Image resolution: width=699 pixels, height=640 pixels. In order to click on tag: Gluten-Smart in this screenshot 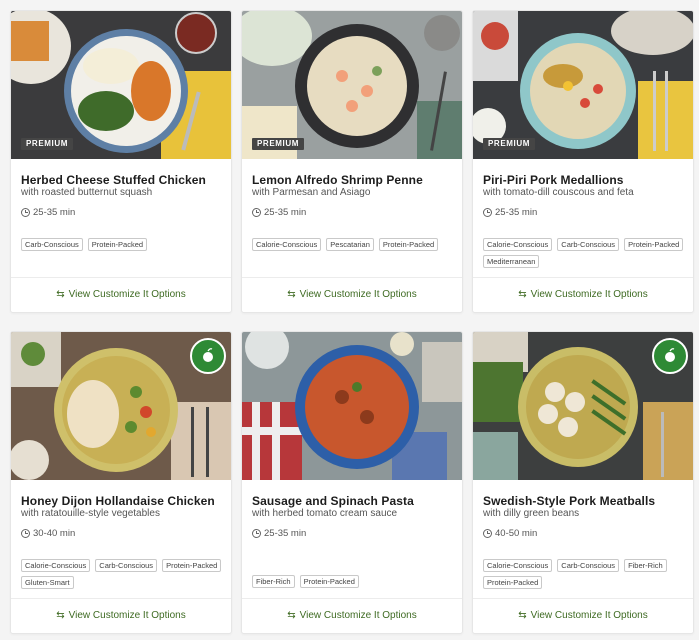, I will do `click(47, 582)`.